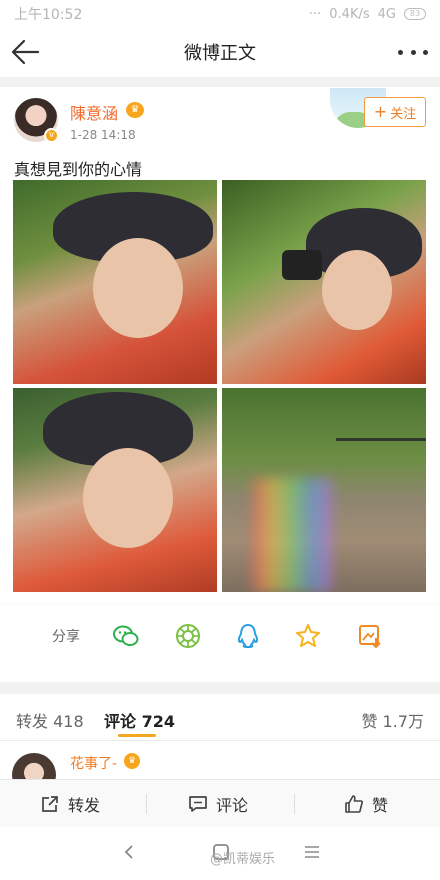 This screenshot has height=880, width=440. I want to click on status-indicators: ··· 0.4K/s 4G 83, so click(367, 14).